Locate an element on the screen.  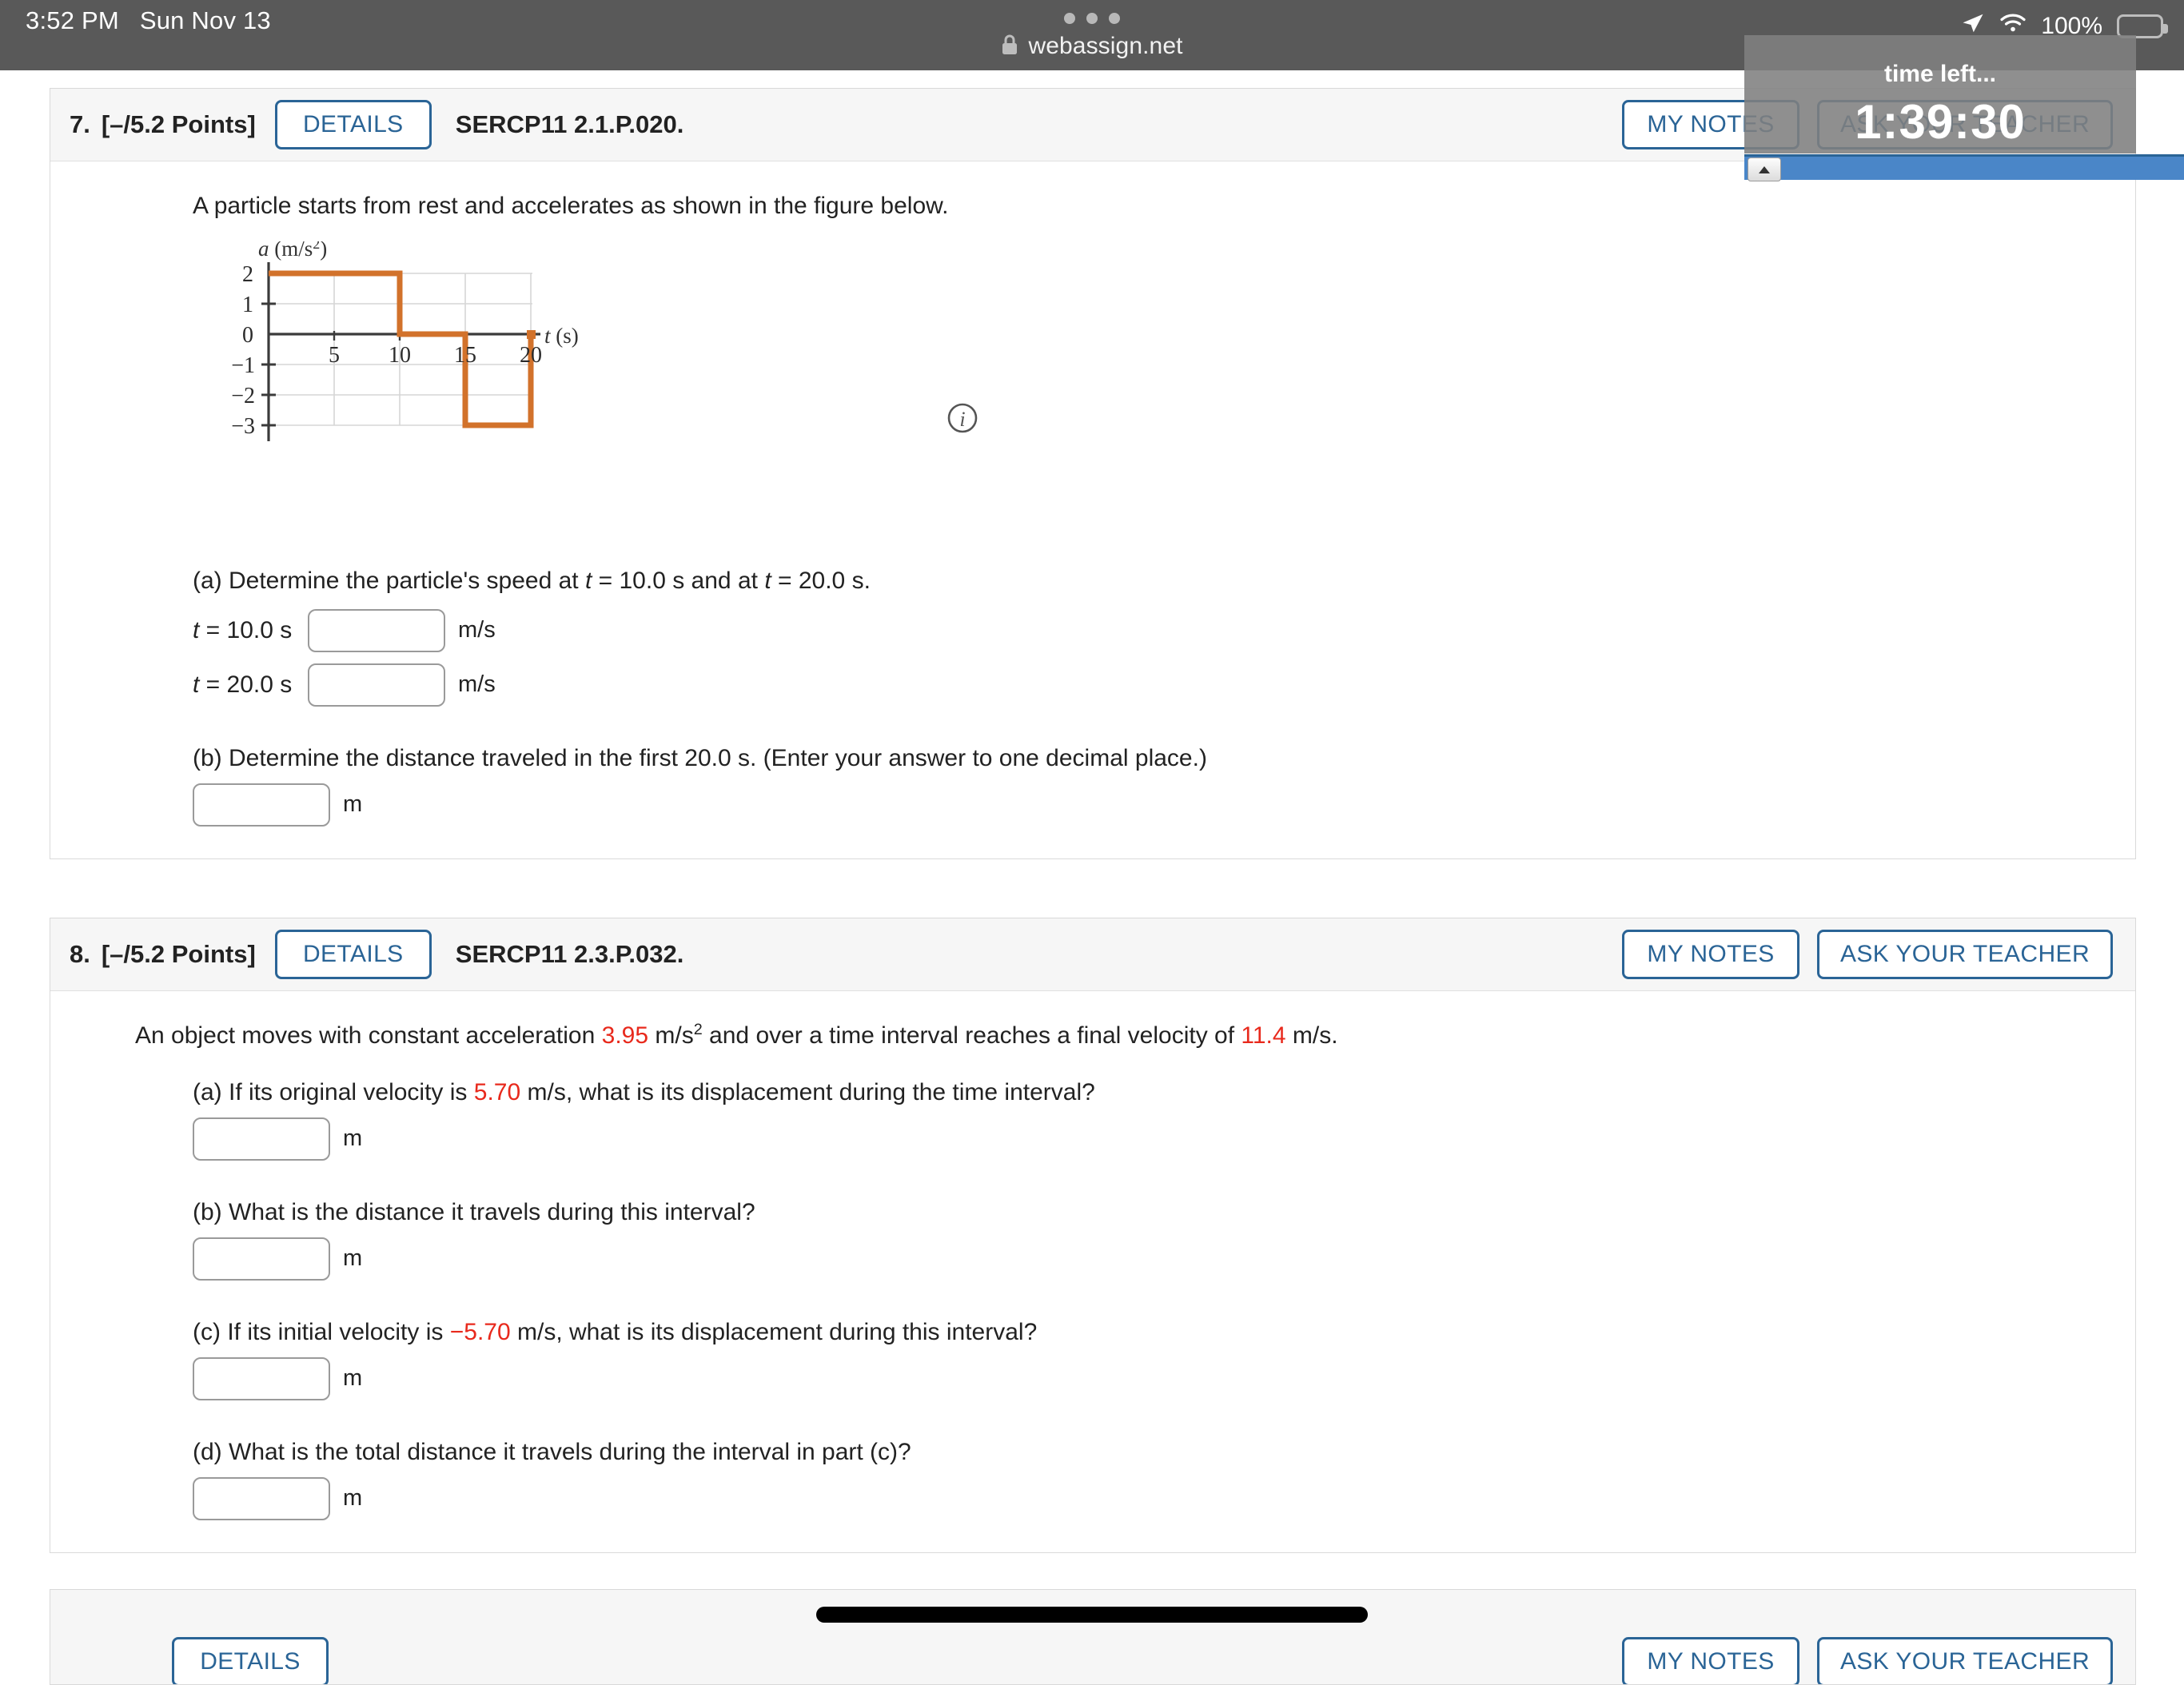
row-label-t20: t = 20.0 s is located at coordinates (244, 685).